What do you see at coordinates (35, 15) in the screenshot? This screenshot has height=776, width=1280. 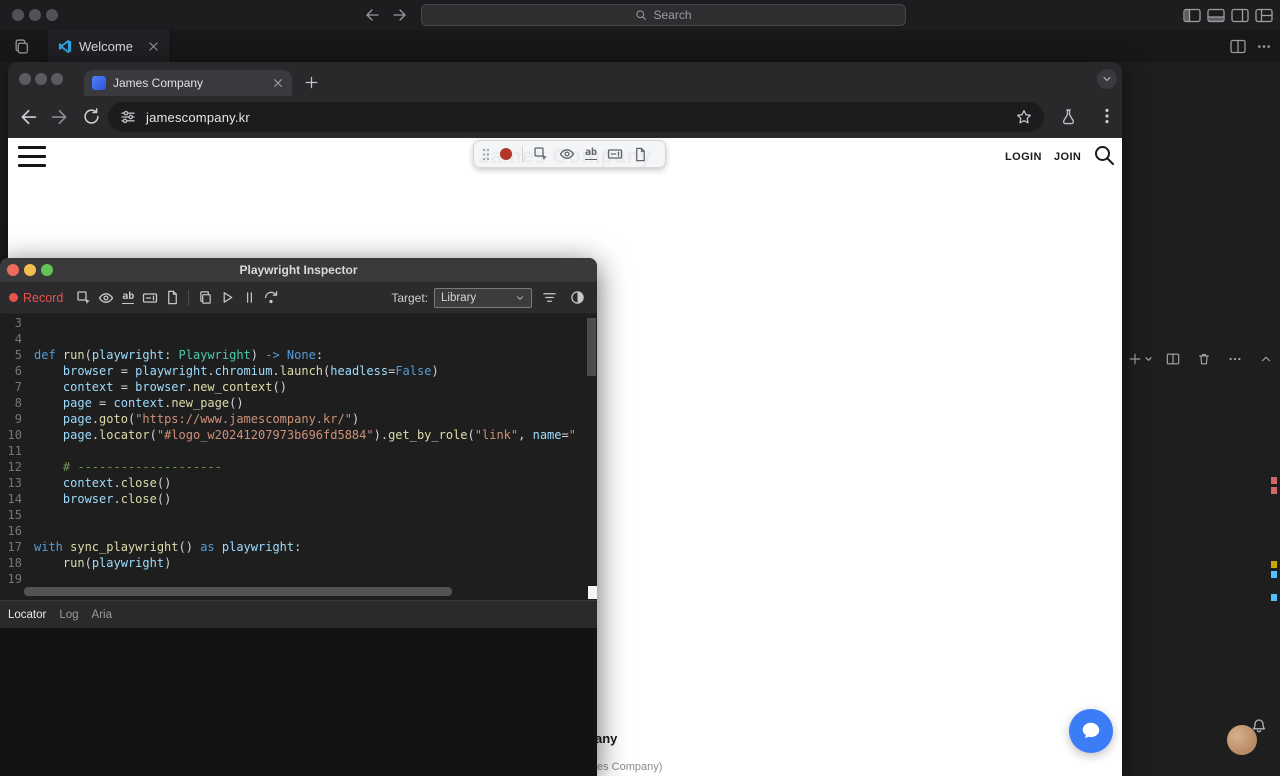 I see `window-minimize-button` at bounding box center [35, 15].